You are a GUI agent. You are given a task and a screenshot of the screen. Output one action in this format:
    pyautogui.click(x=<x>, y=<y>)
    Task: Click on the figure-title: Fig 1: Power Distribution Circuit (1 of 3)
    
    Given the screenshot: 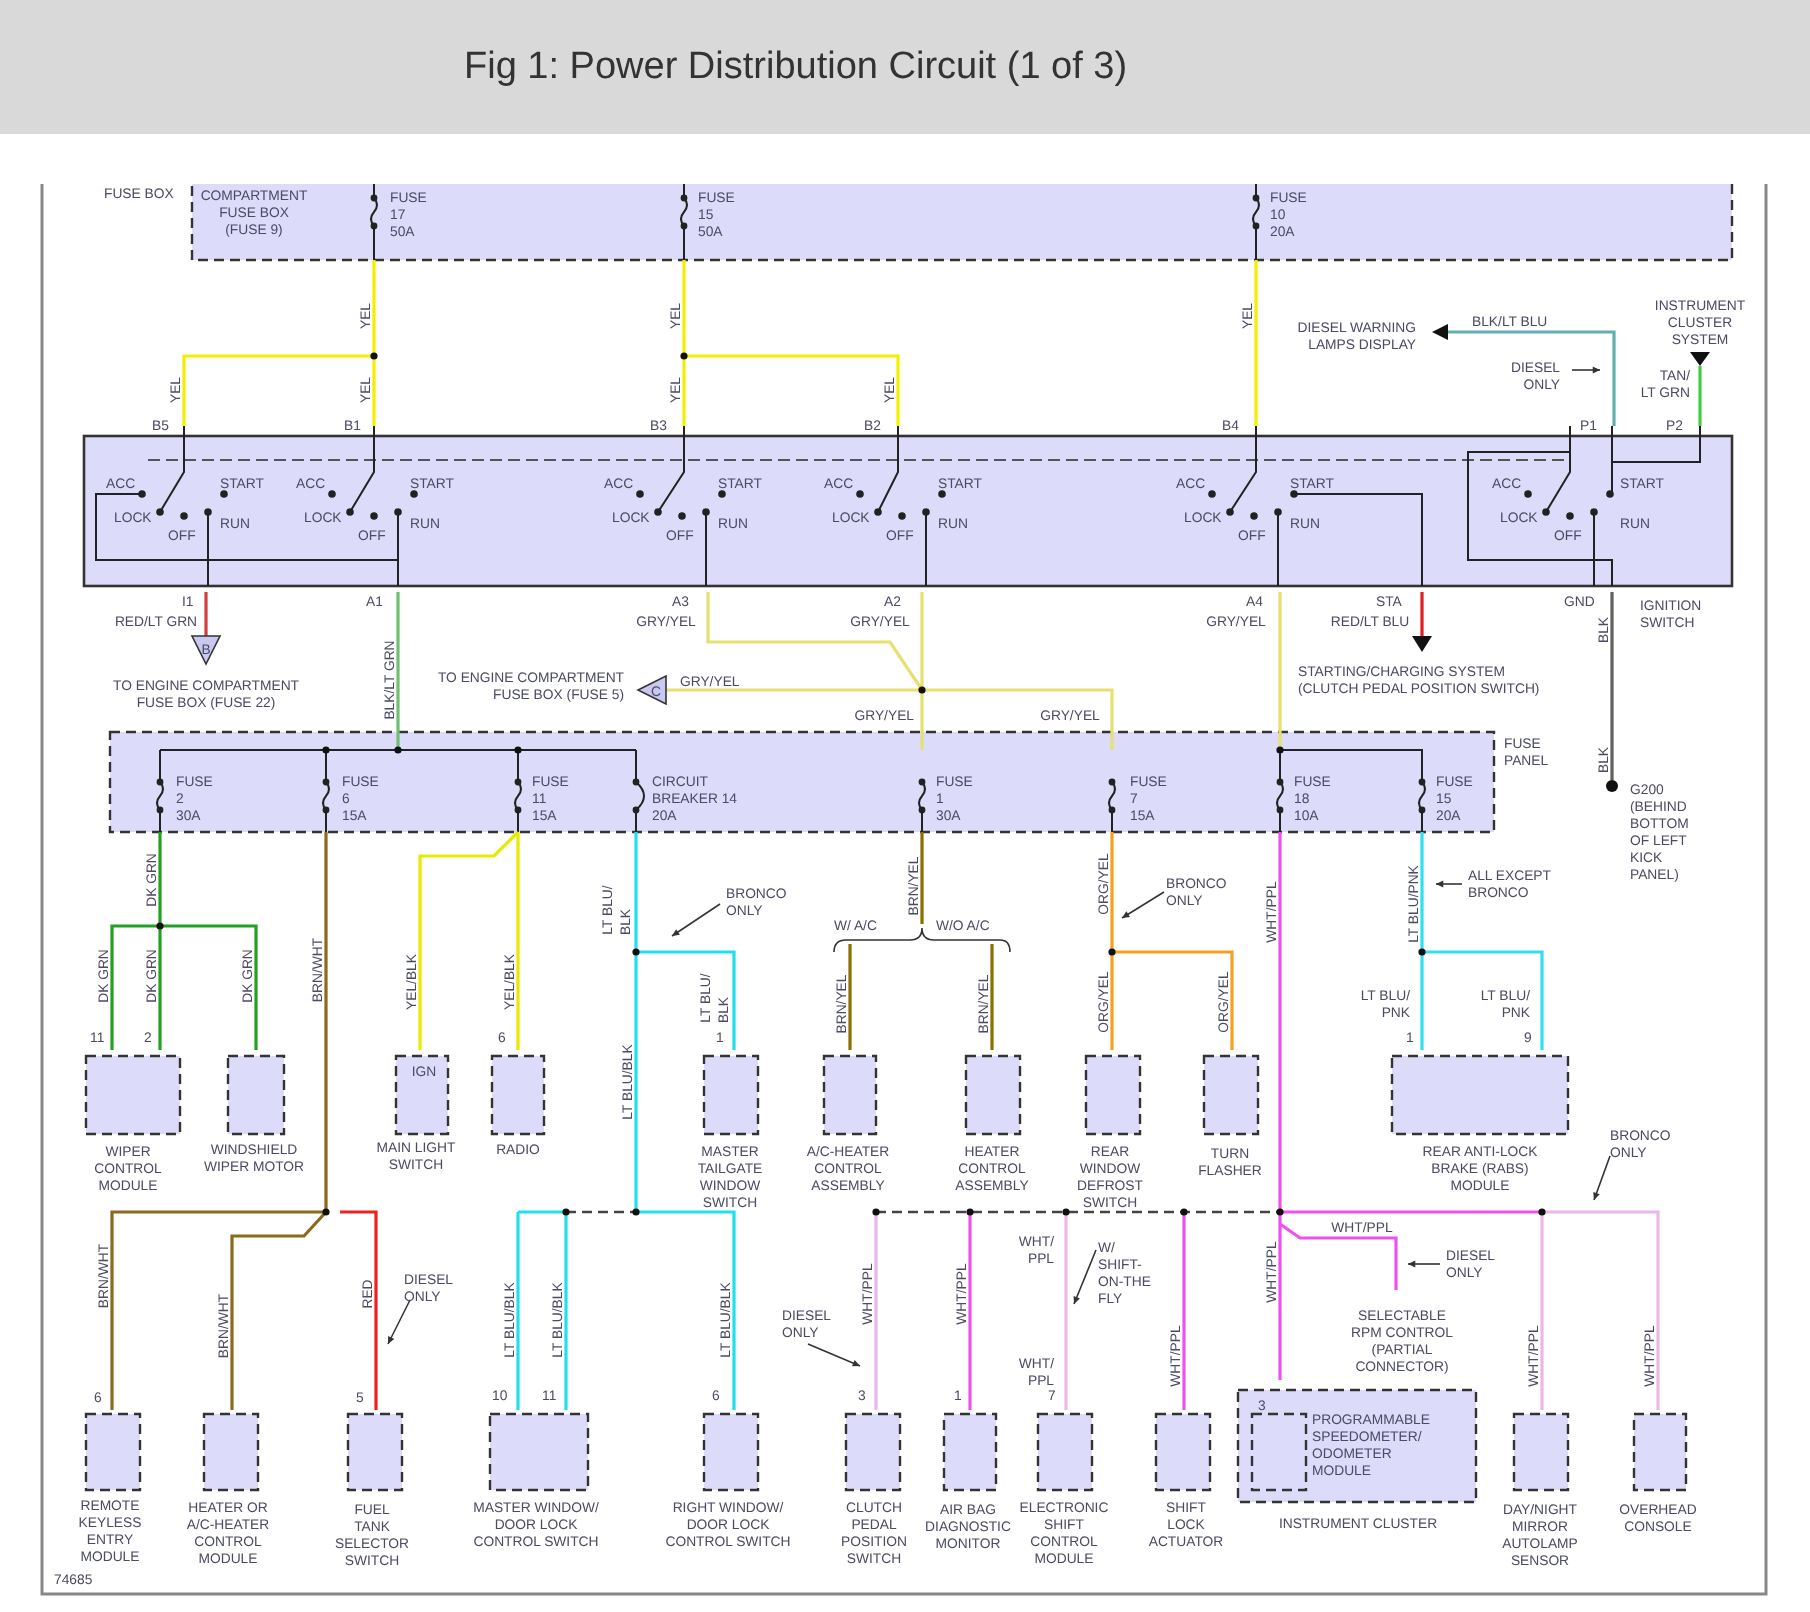 What is the action you would take?
    pyautogui.click(x=796, y=67)
    